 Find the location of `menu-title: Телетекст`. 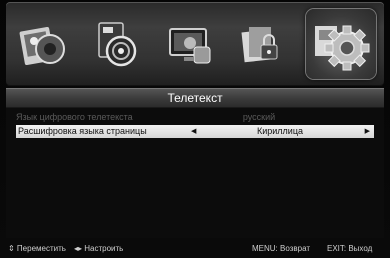

menu-title: Телетекст is located at coordinates (195, 98).